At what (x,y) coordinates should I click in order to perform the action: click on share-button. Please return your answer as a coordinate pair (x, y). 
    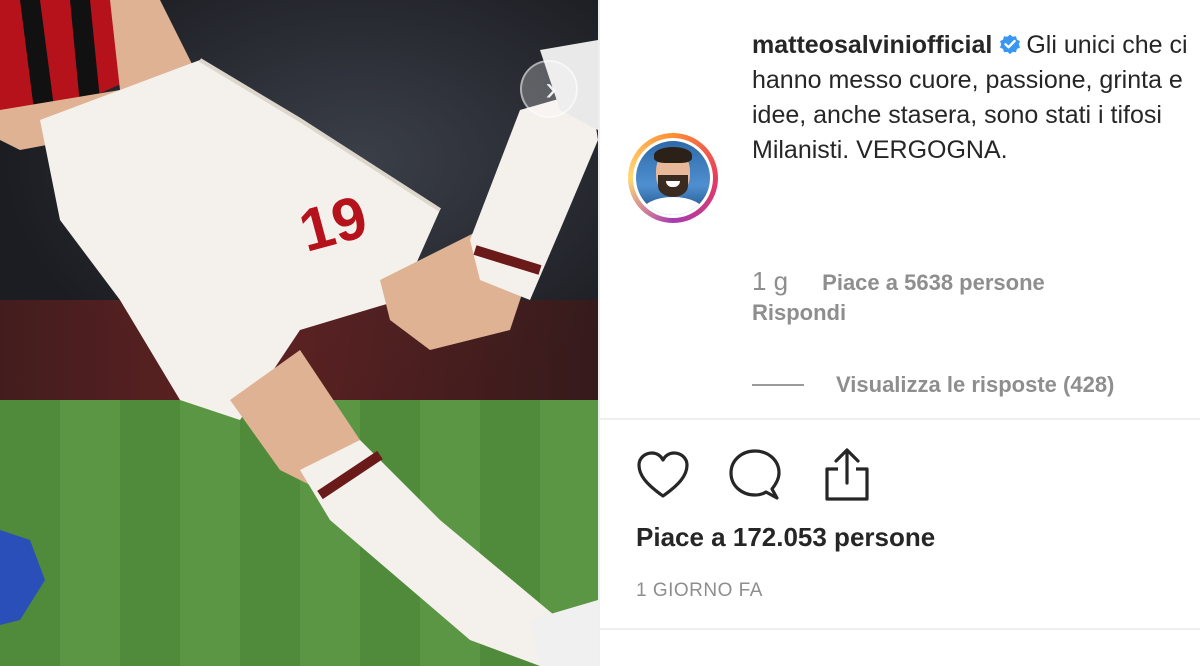
    Looking at the image, I should click on (847, 475).